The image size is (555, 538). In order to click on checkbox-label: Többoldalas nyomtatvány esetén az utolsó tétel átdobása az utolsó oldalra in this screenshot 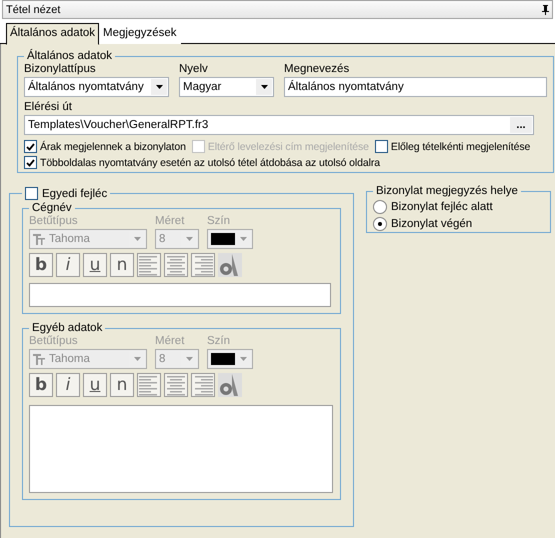, I will do `click(210, 162)`.